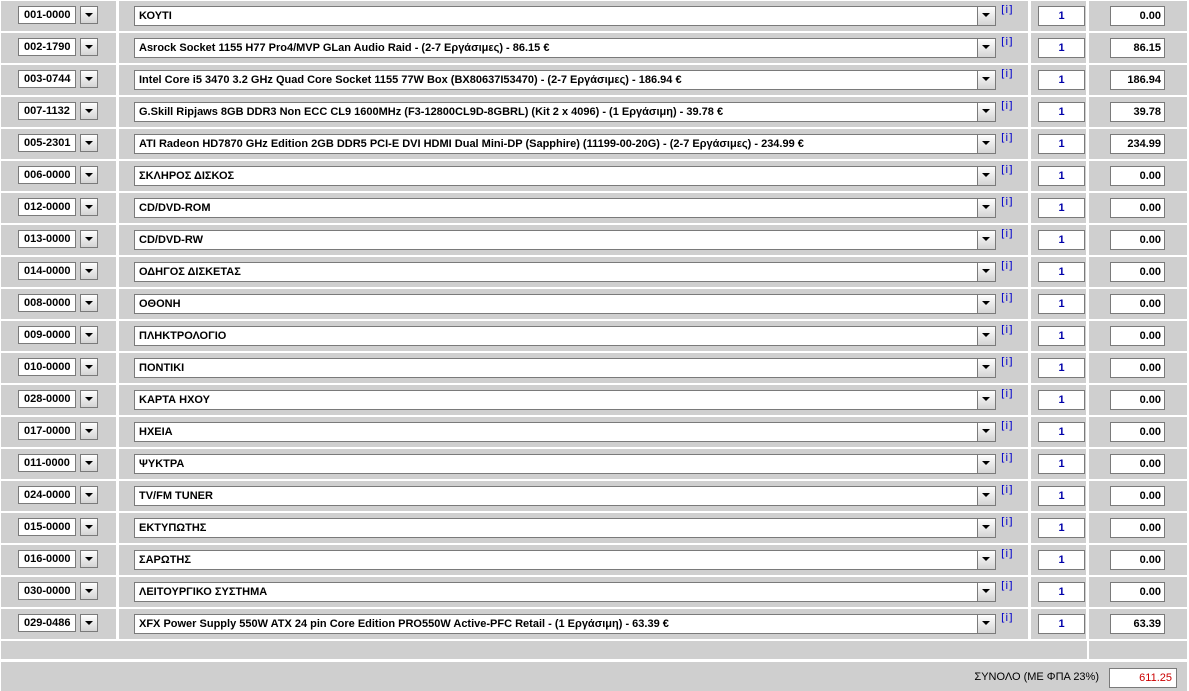  I want to click on component-select: ΚΑΡΤΑ ΗΧΟΥ, so click(565, 400).